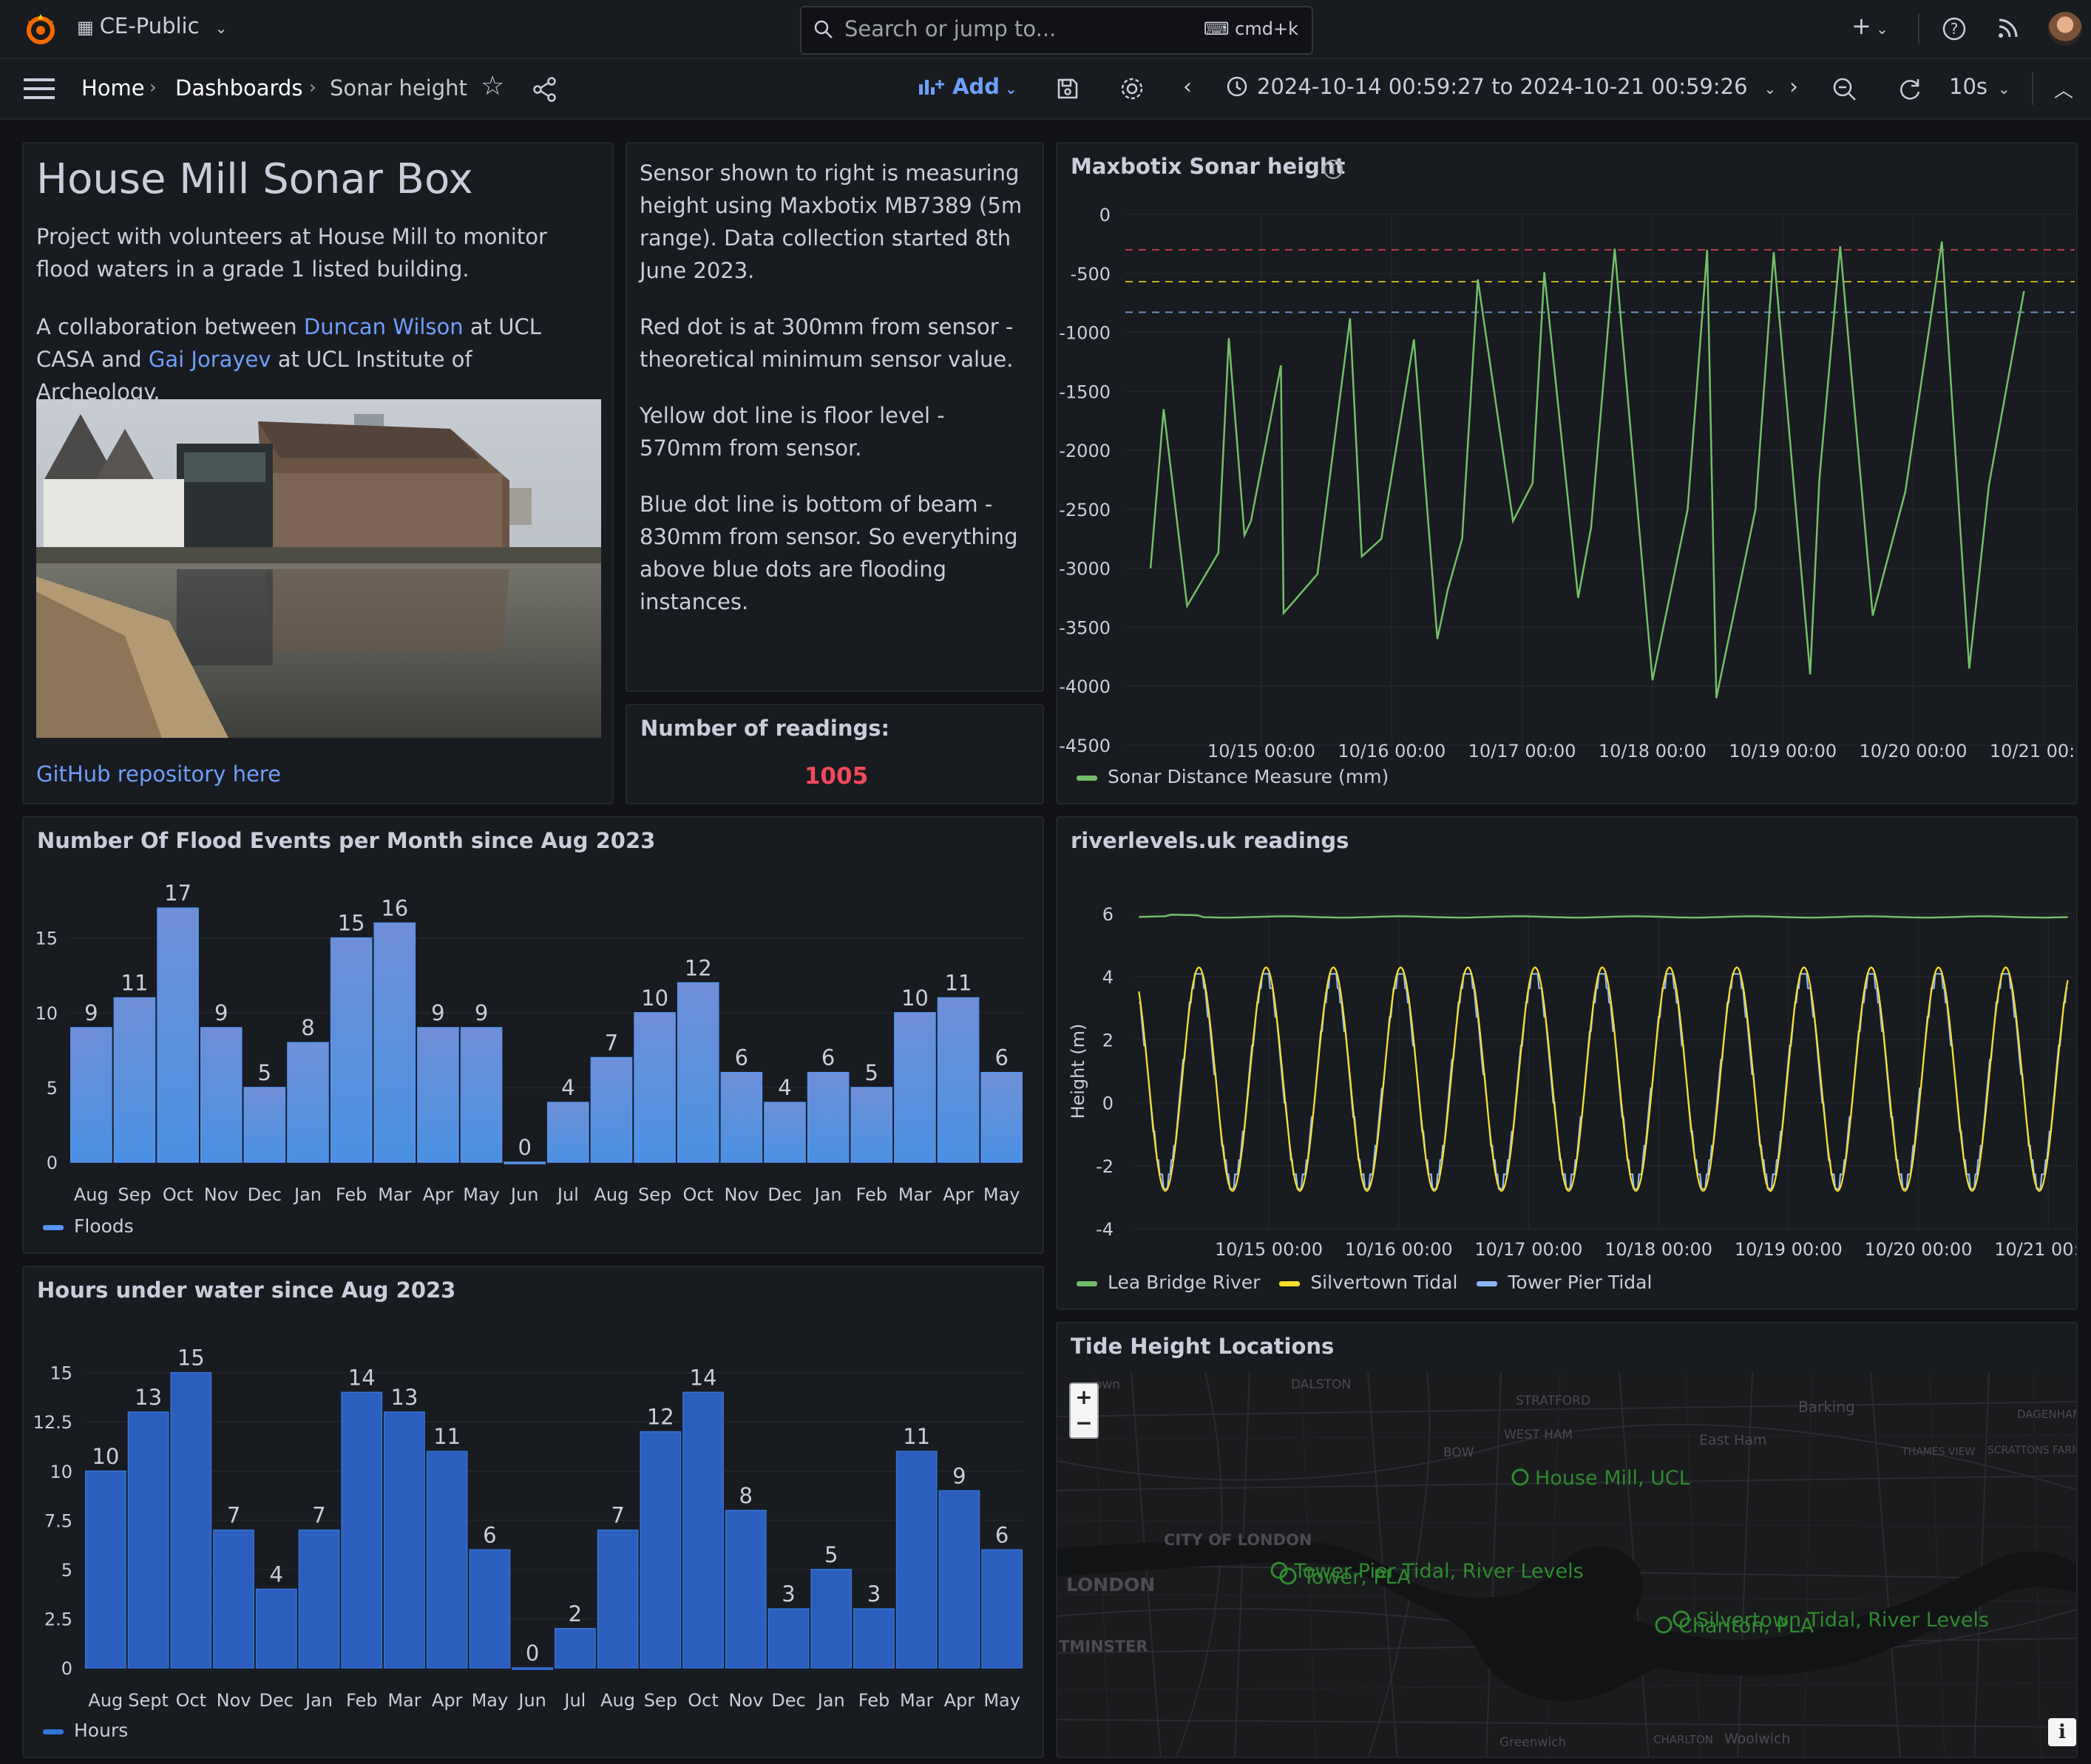  I want to click on map-place-label: DALSTON, so click(1321, 1384).